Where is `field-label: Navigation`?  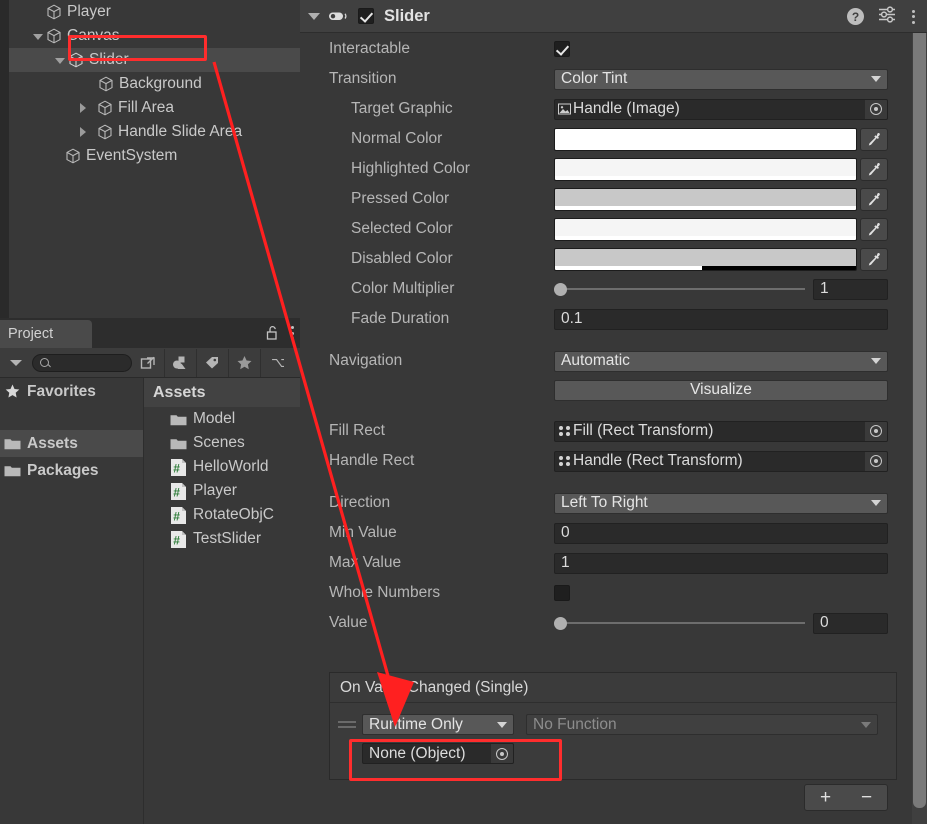
field-label: Navigation is located at coordinates (366, 360).